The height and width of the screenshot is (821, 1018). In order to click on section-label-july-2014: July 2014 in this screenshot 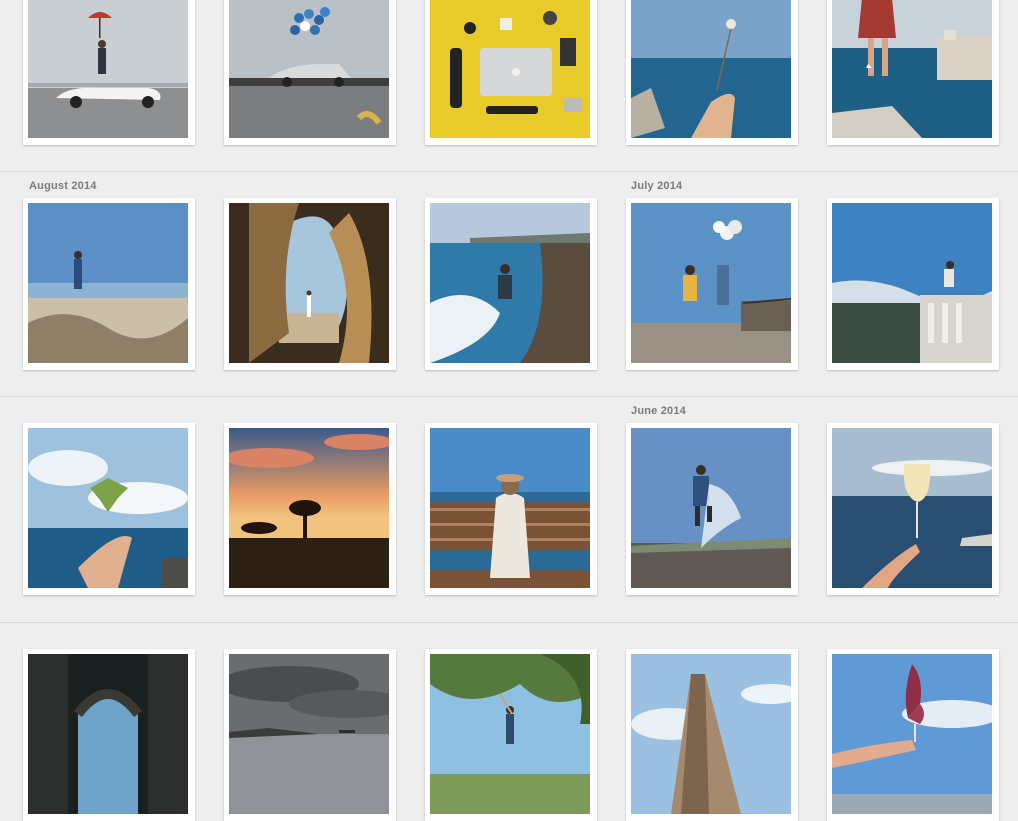, I will do `click(657, 186)`.